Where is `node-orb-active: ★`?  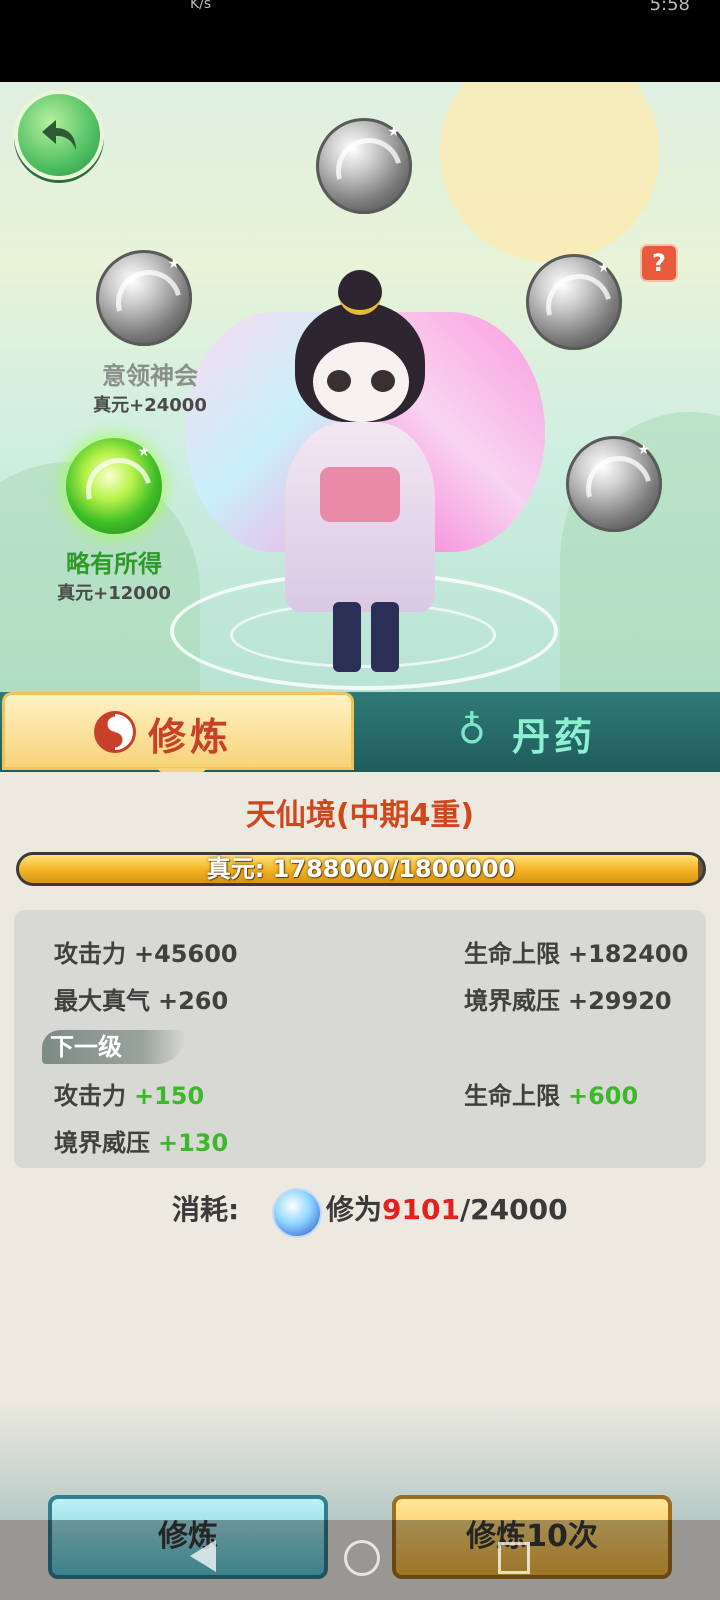 node-orb-active: ★ is located at coordinates (115, 487).